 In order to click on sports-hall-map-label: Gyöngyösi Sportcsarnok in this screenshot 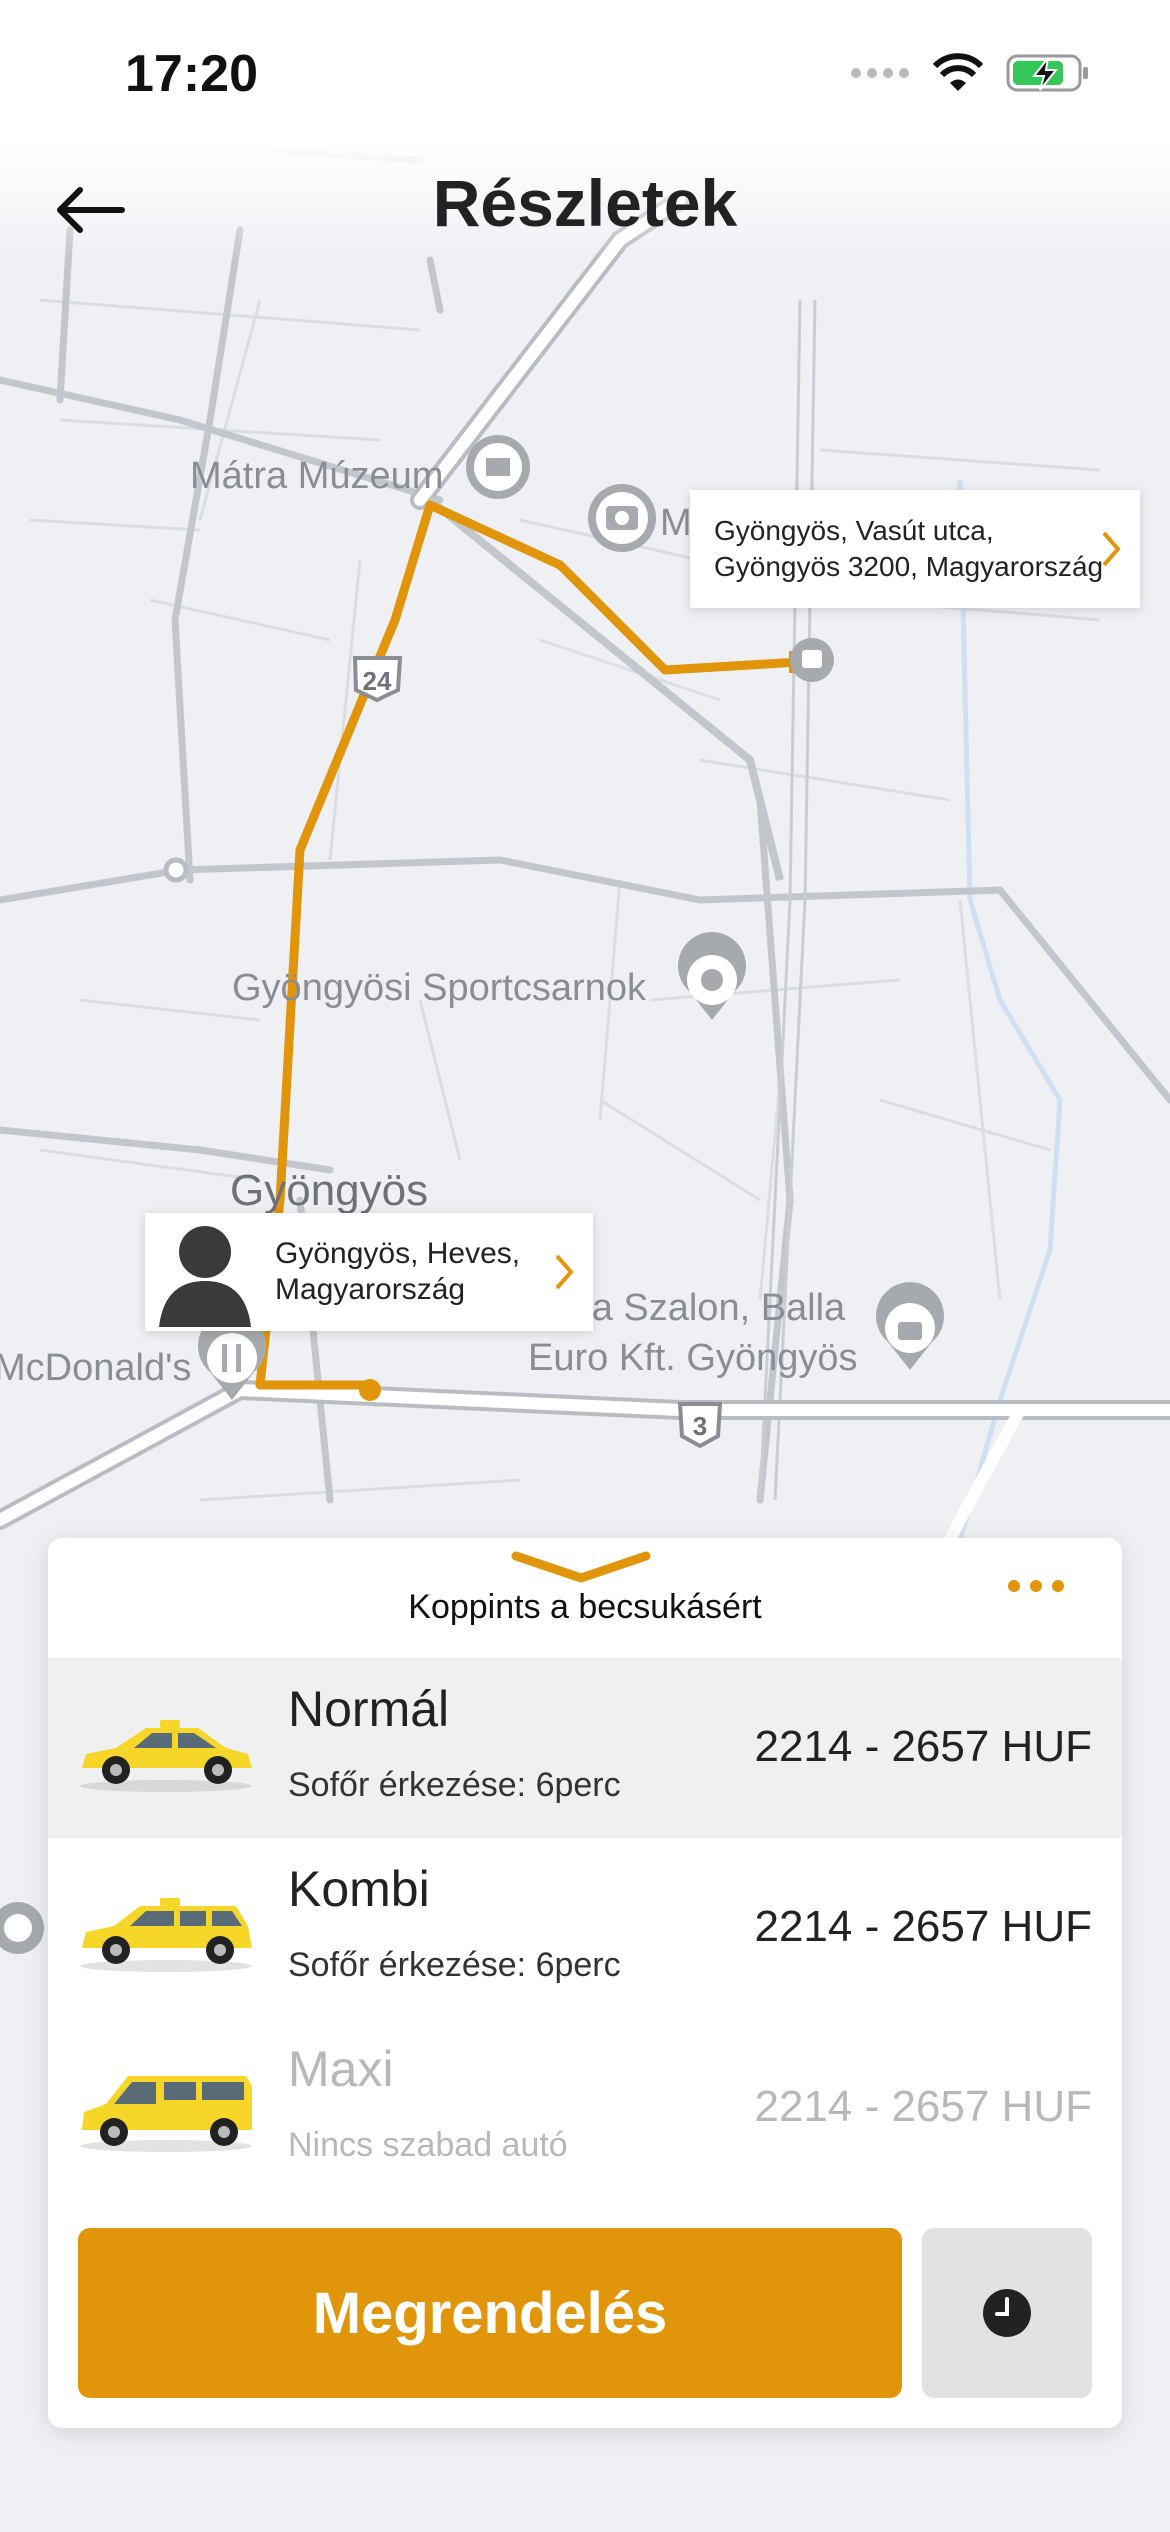, I will do `click(439, 988)`.